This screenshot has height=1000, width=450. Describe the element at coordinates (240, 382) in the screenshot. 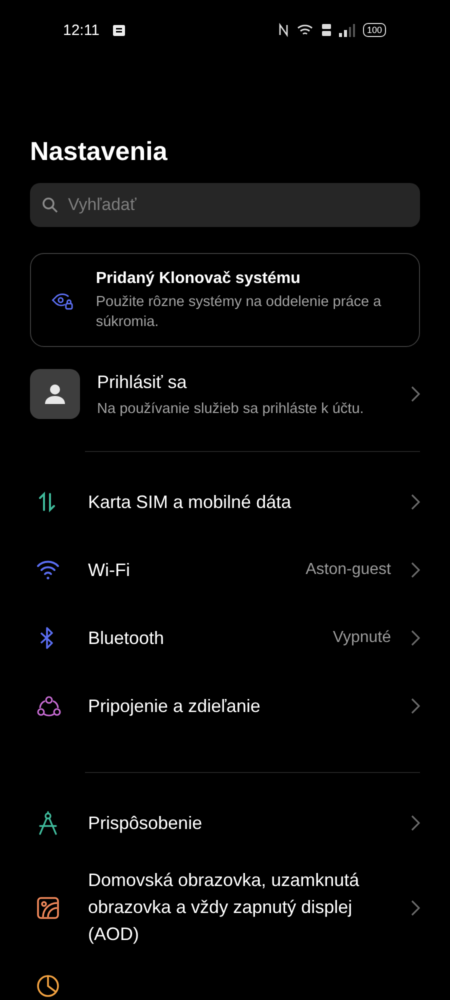

I see `account-title: Prihlásiť sa` at that location.